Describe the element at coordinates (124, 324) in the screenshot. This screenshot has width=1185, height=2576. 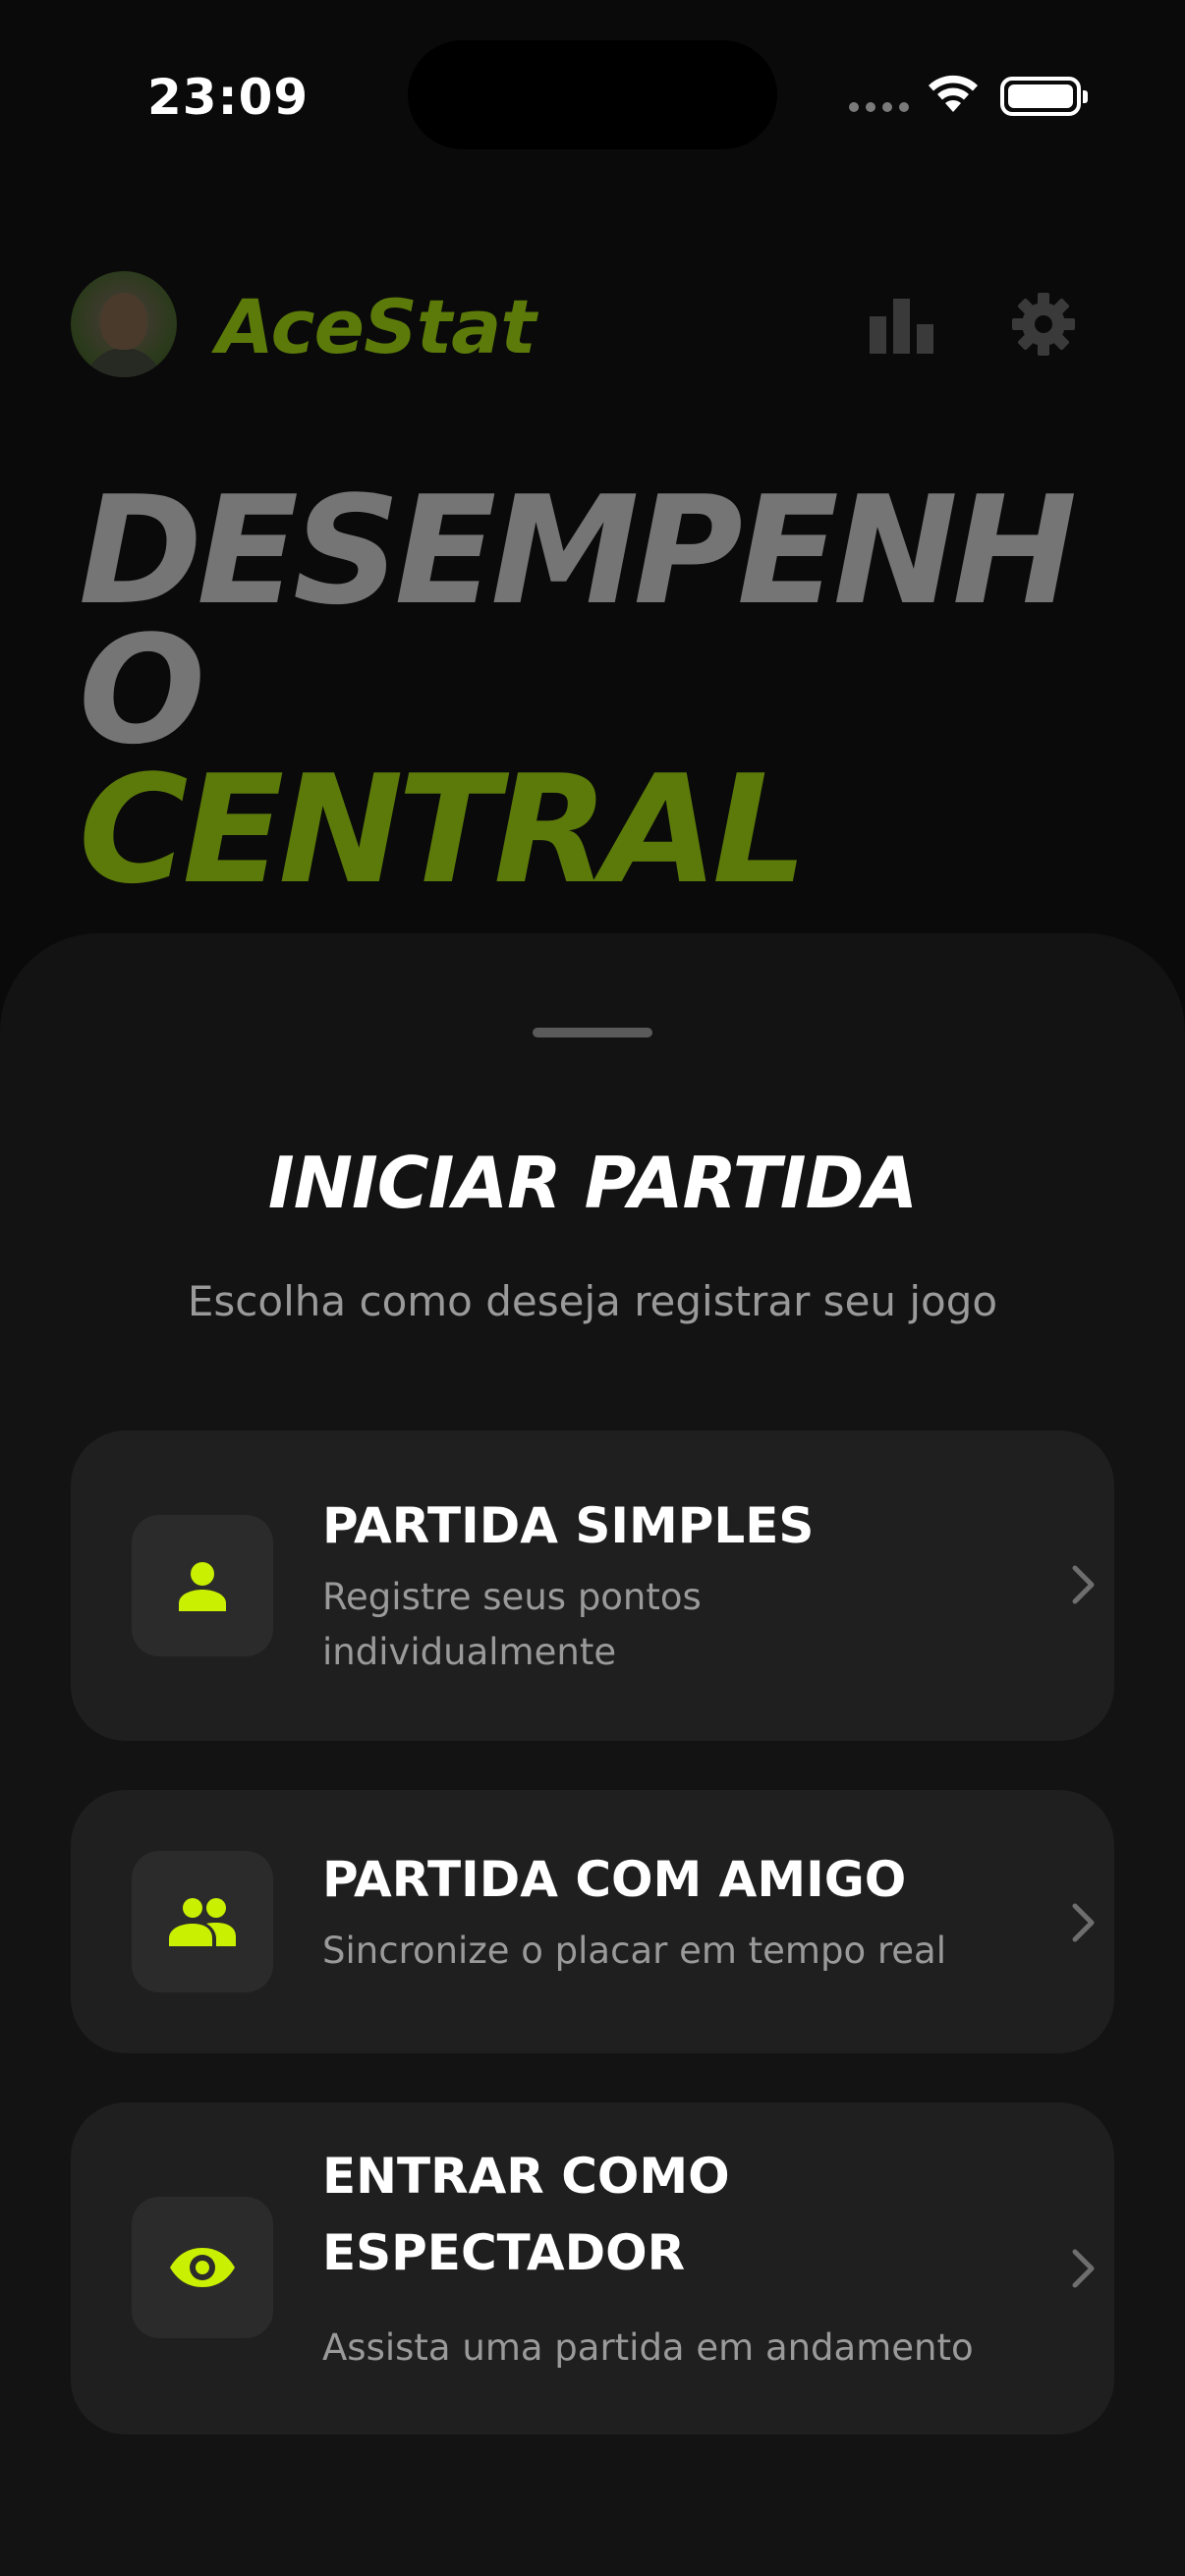
I see `avatar` at that location.